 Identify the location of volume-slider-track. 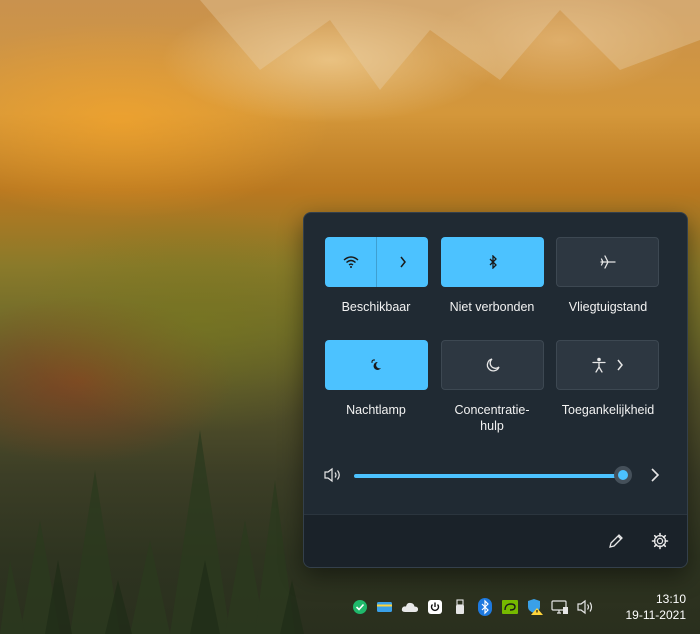
(489, 476).